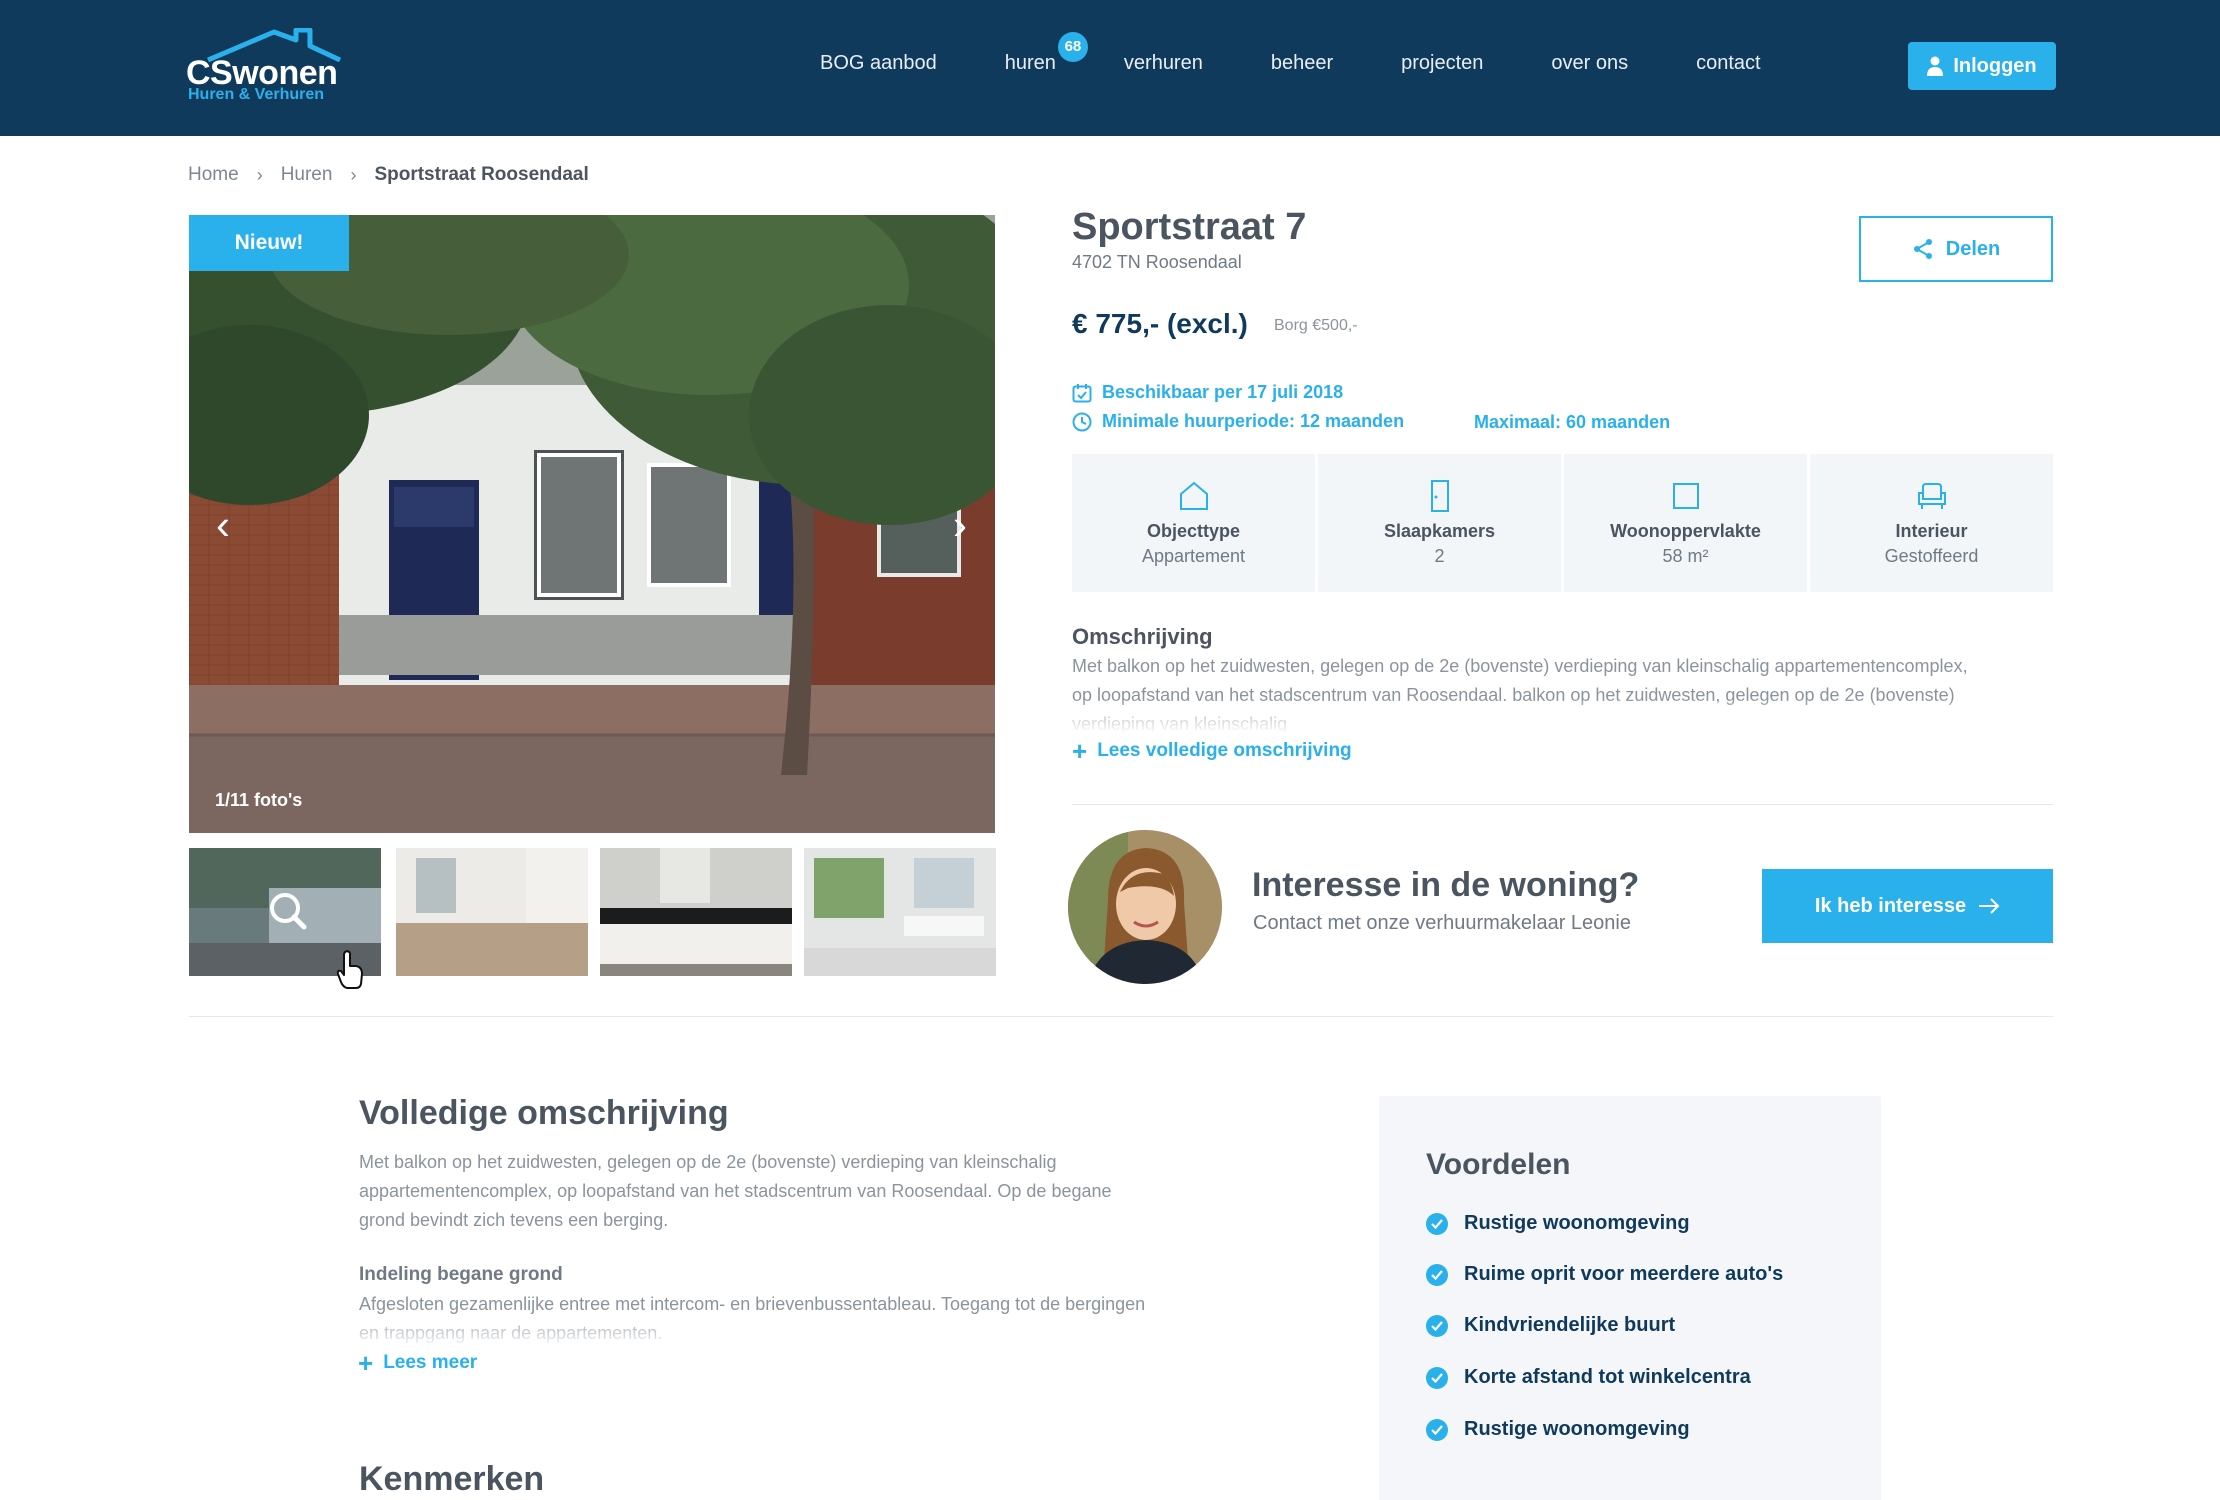 The height and width of the screenshot is (1500, 2220). Describe the element at coordinates (1728, 63) in the screenshot. I see `nav-item-contact: contact` at that location.